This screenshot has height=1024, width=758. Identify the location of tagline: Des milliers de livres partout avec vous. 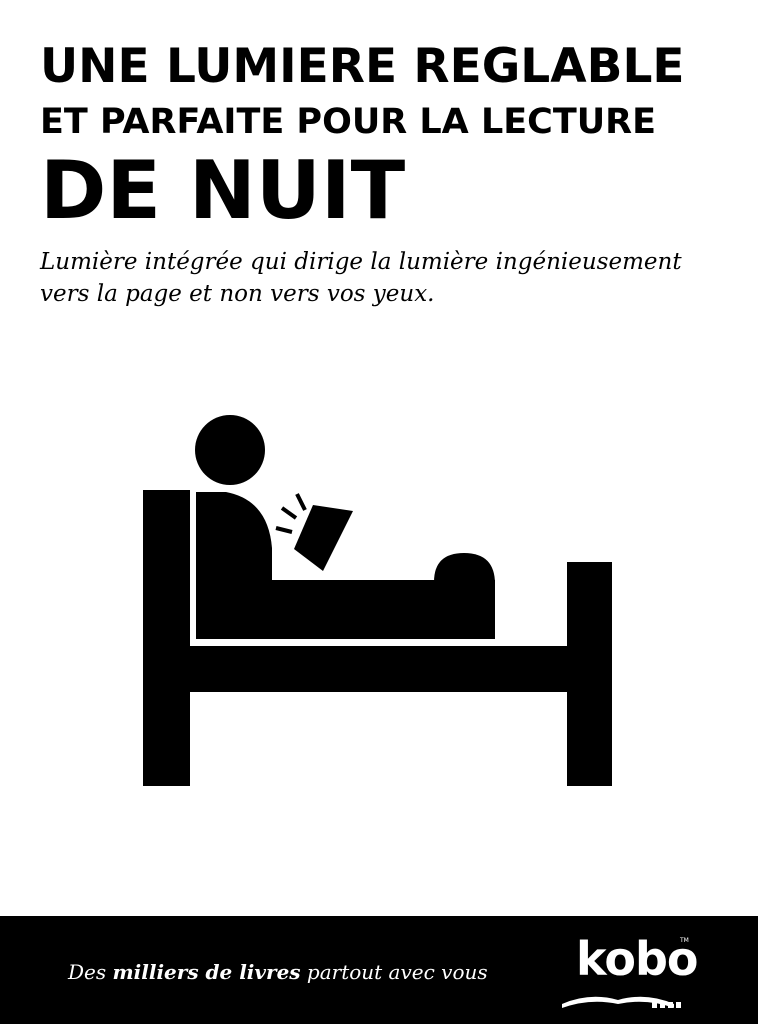
(278, 972).